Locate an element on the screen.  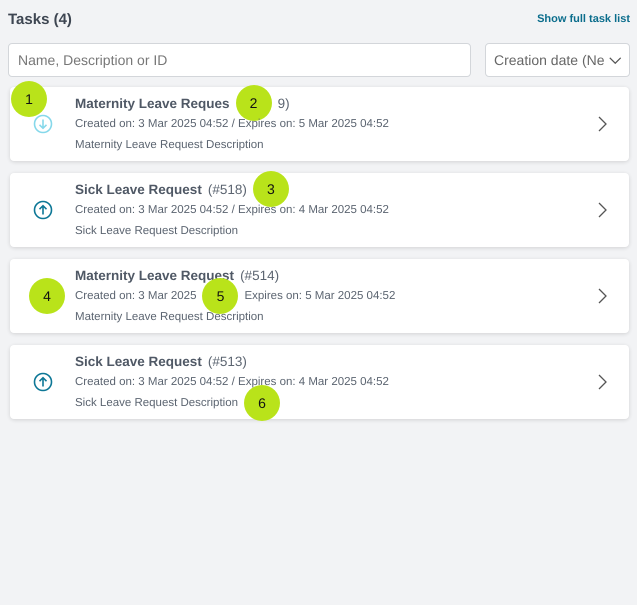
down-arrow-circle-icon is located at coordinates (42, 124).